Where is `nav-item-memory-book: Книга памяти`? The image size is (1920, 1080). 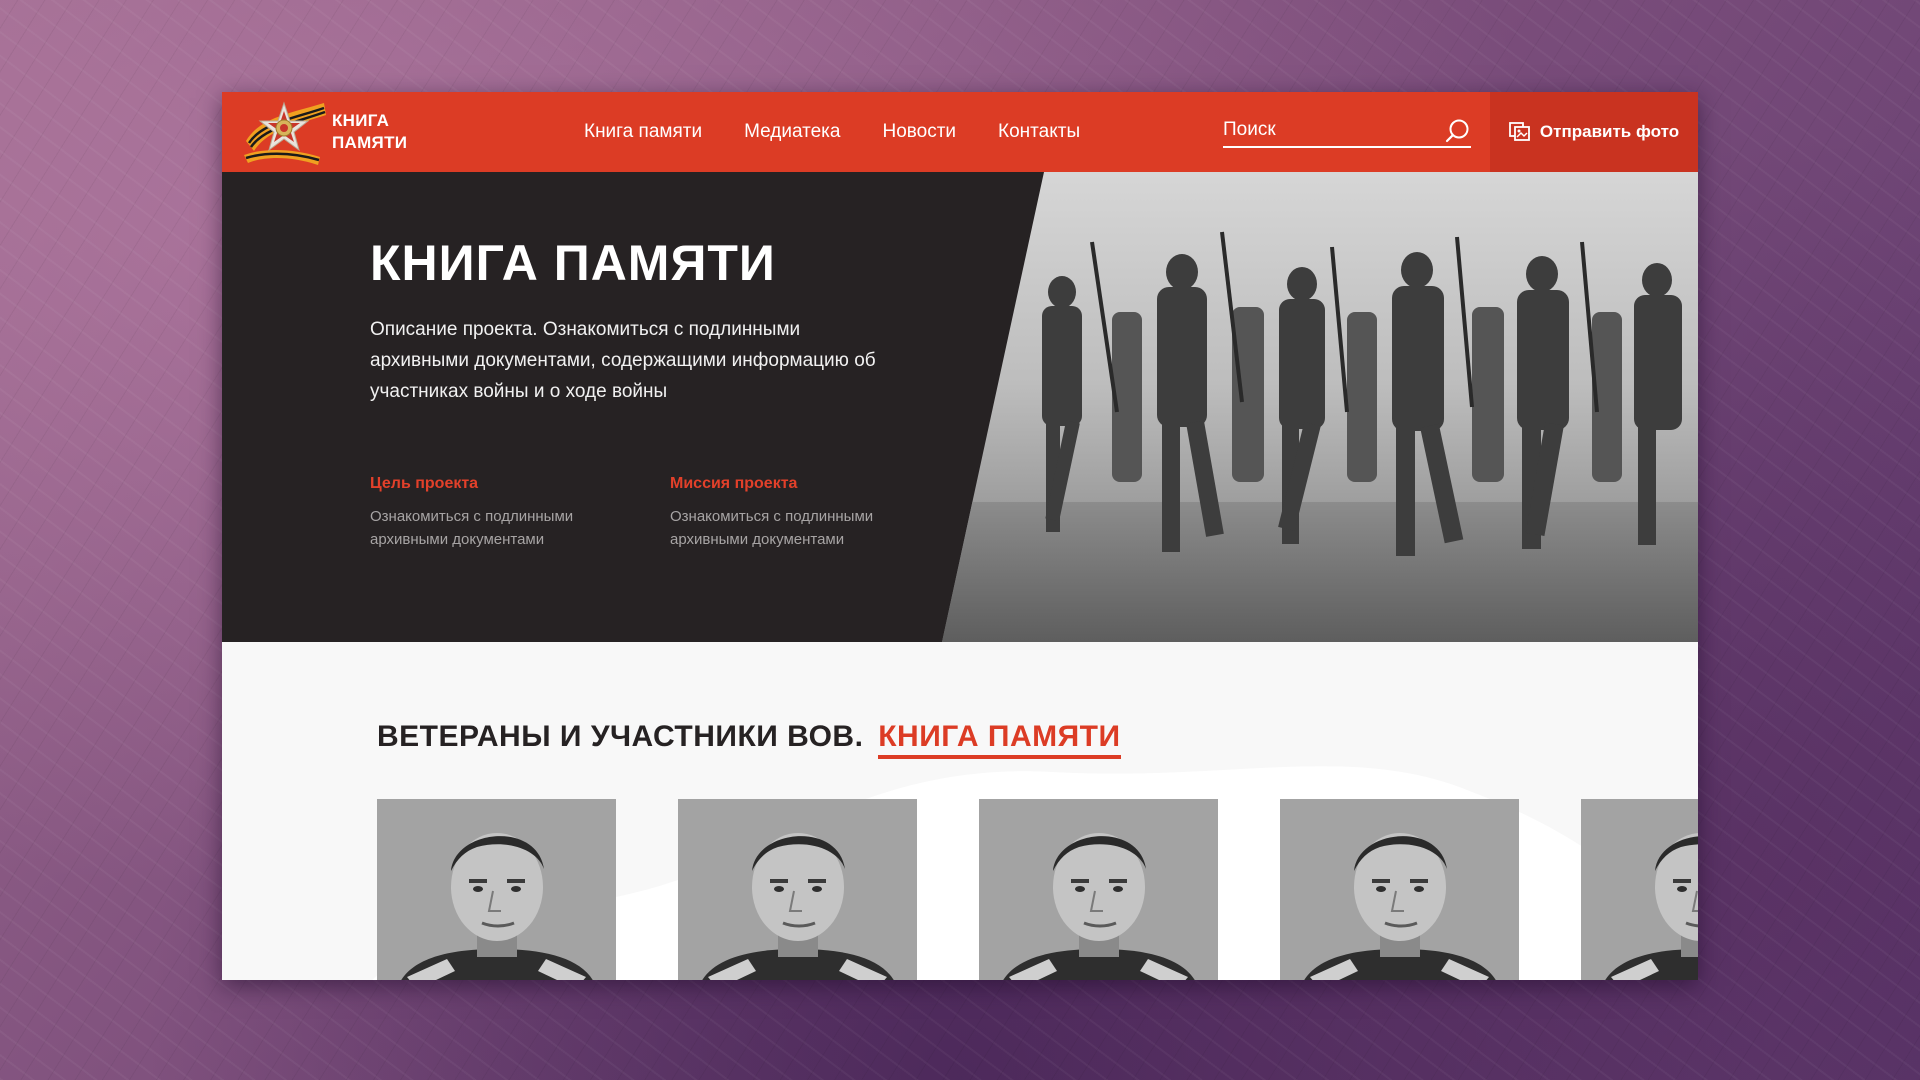 nav-item-memory-book: Книга памяти is located at coordinates (643, 132).